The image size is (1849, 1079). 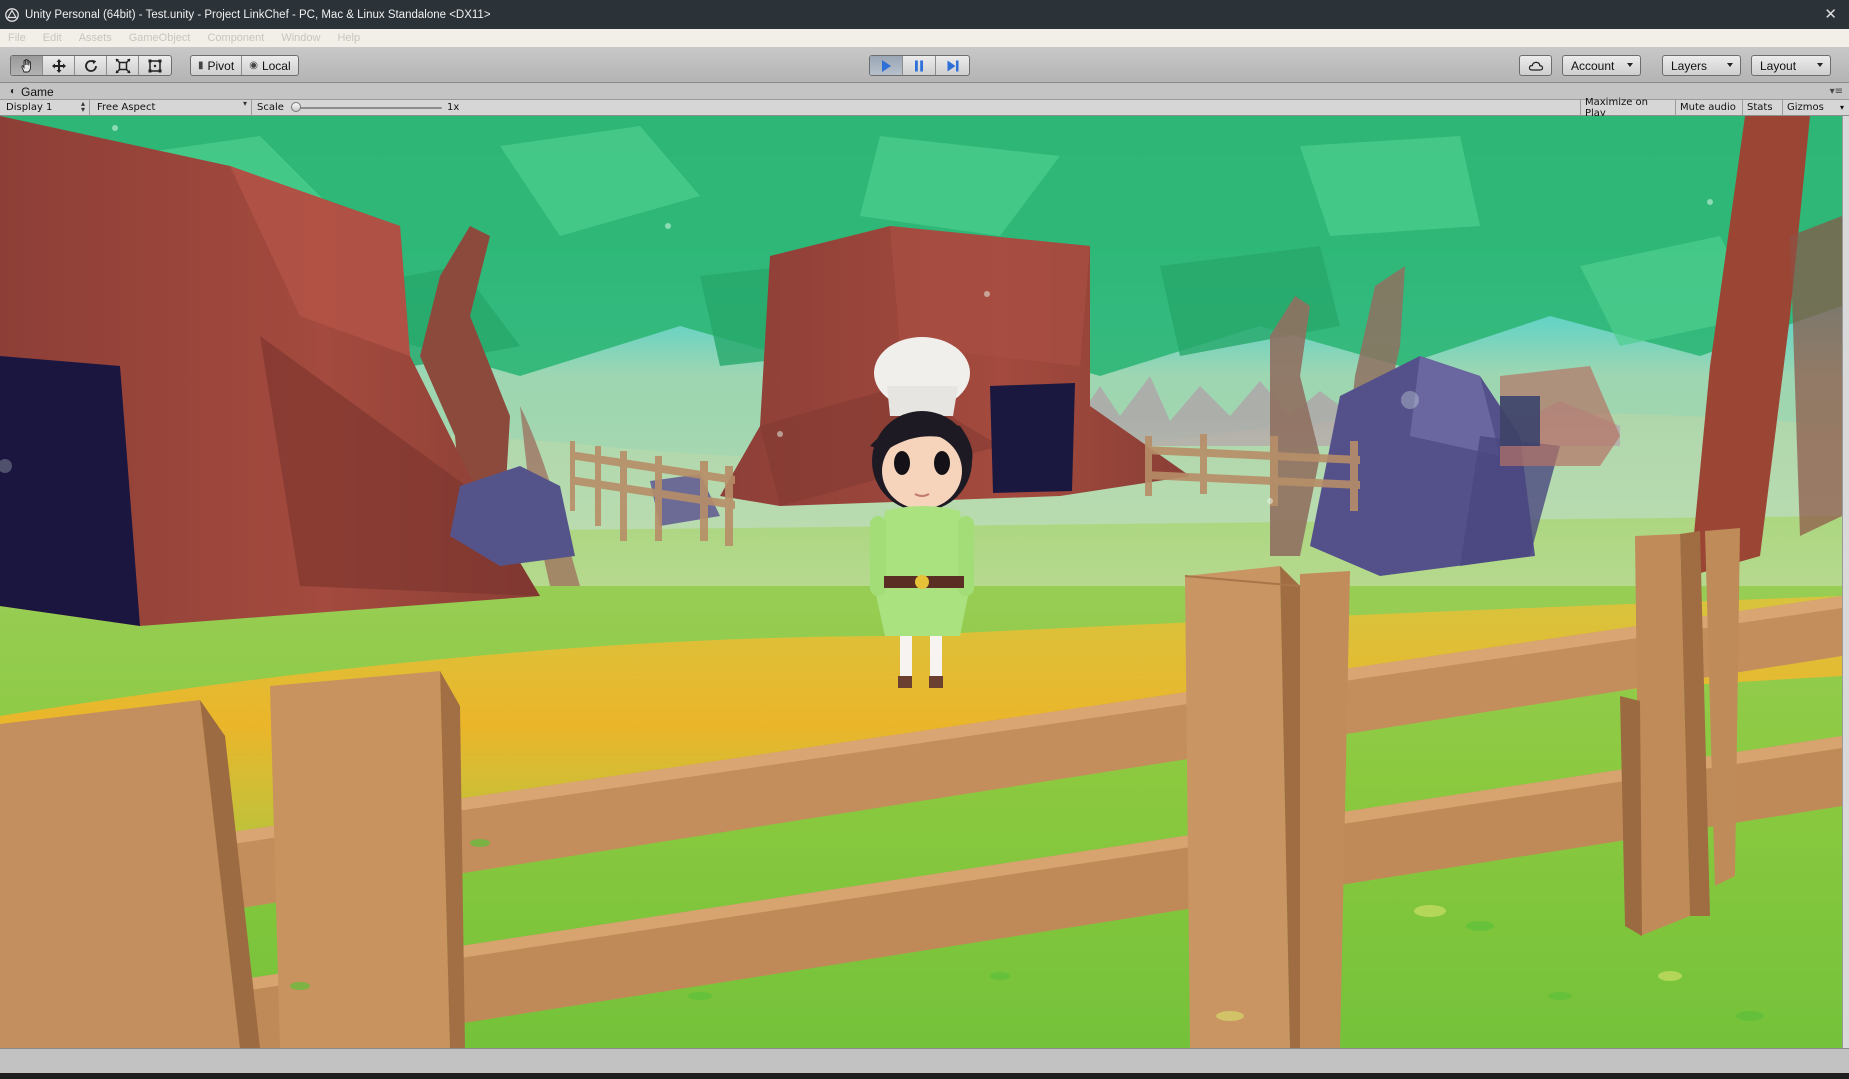 I want to click on menu-edit: Edit, so click(x=52, y=38).